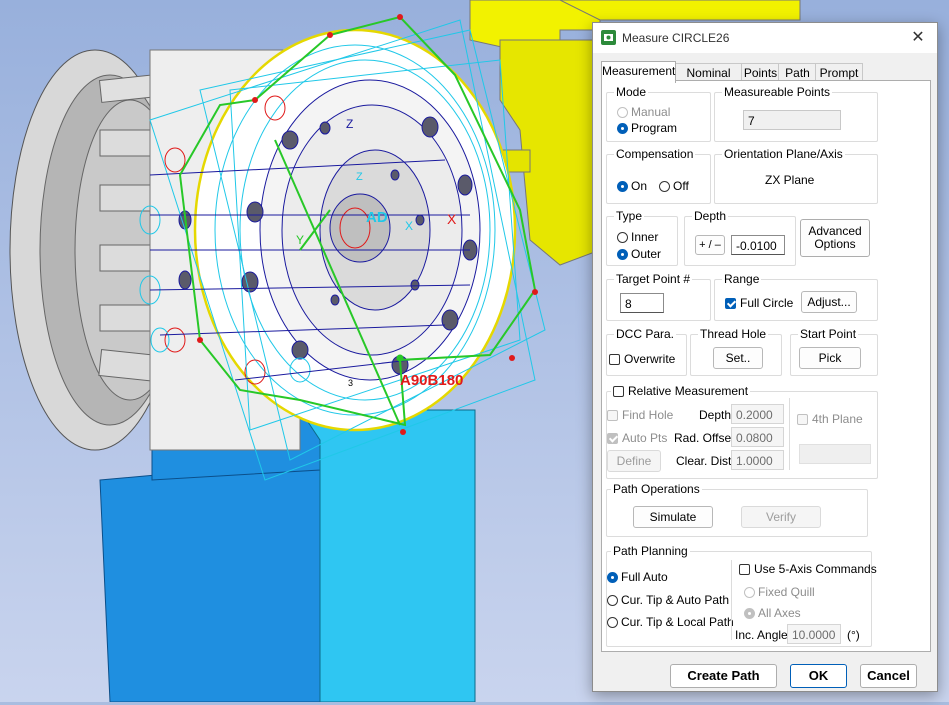 The width and height of the screenshot is (949, 705). What do you see at coordinates (629, 216) in the screenshot?
I see `type-label: Type` at bounding box center [629, 216].